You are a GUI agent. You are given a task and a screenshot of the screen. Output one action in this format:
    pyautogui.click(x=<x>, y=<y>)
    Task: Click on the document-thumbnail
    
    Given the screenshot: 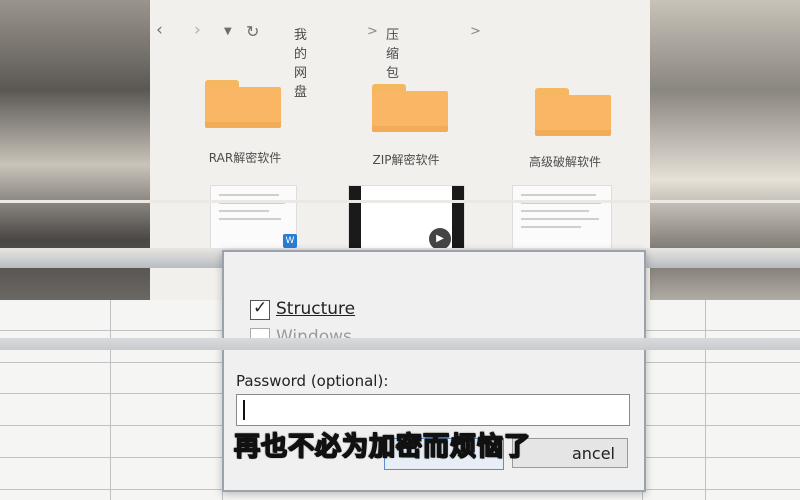 What is the action you would take?
    pyautogui.click(x=562, y=217)
    